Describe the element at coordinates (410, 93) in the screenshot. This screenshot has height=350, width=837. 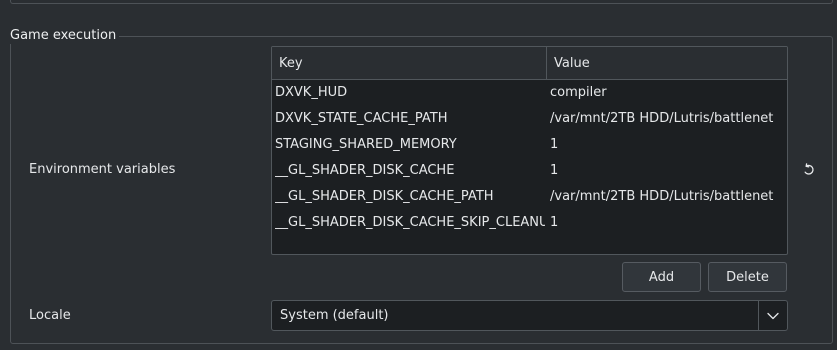
I see `env-key-cell: DXVK_HUD` at that location.